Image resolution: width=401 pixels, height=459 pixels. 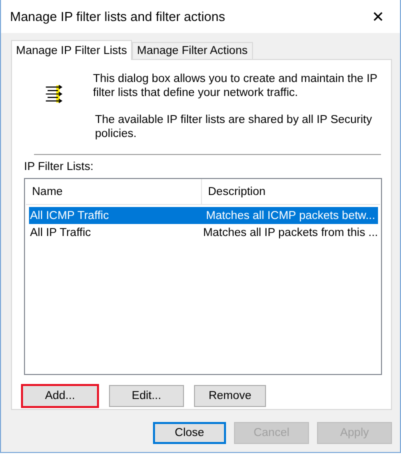 What do you see at coordinates (54, 94) in the screenshot?
I see `filter-list-icon` at bounding box center [54, 94].